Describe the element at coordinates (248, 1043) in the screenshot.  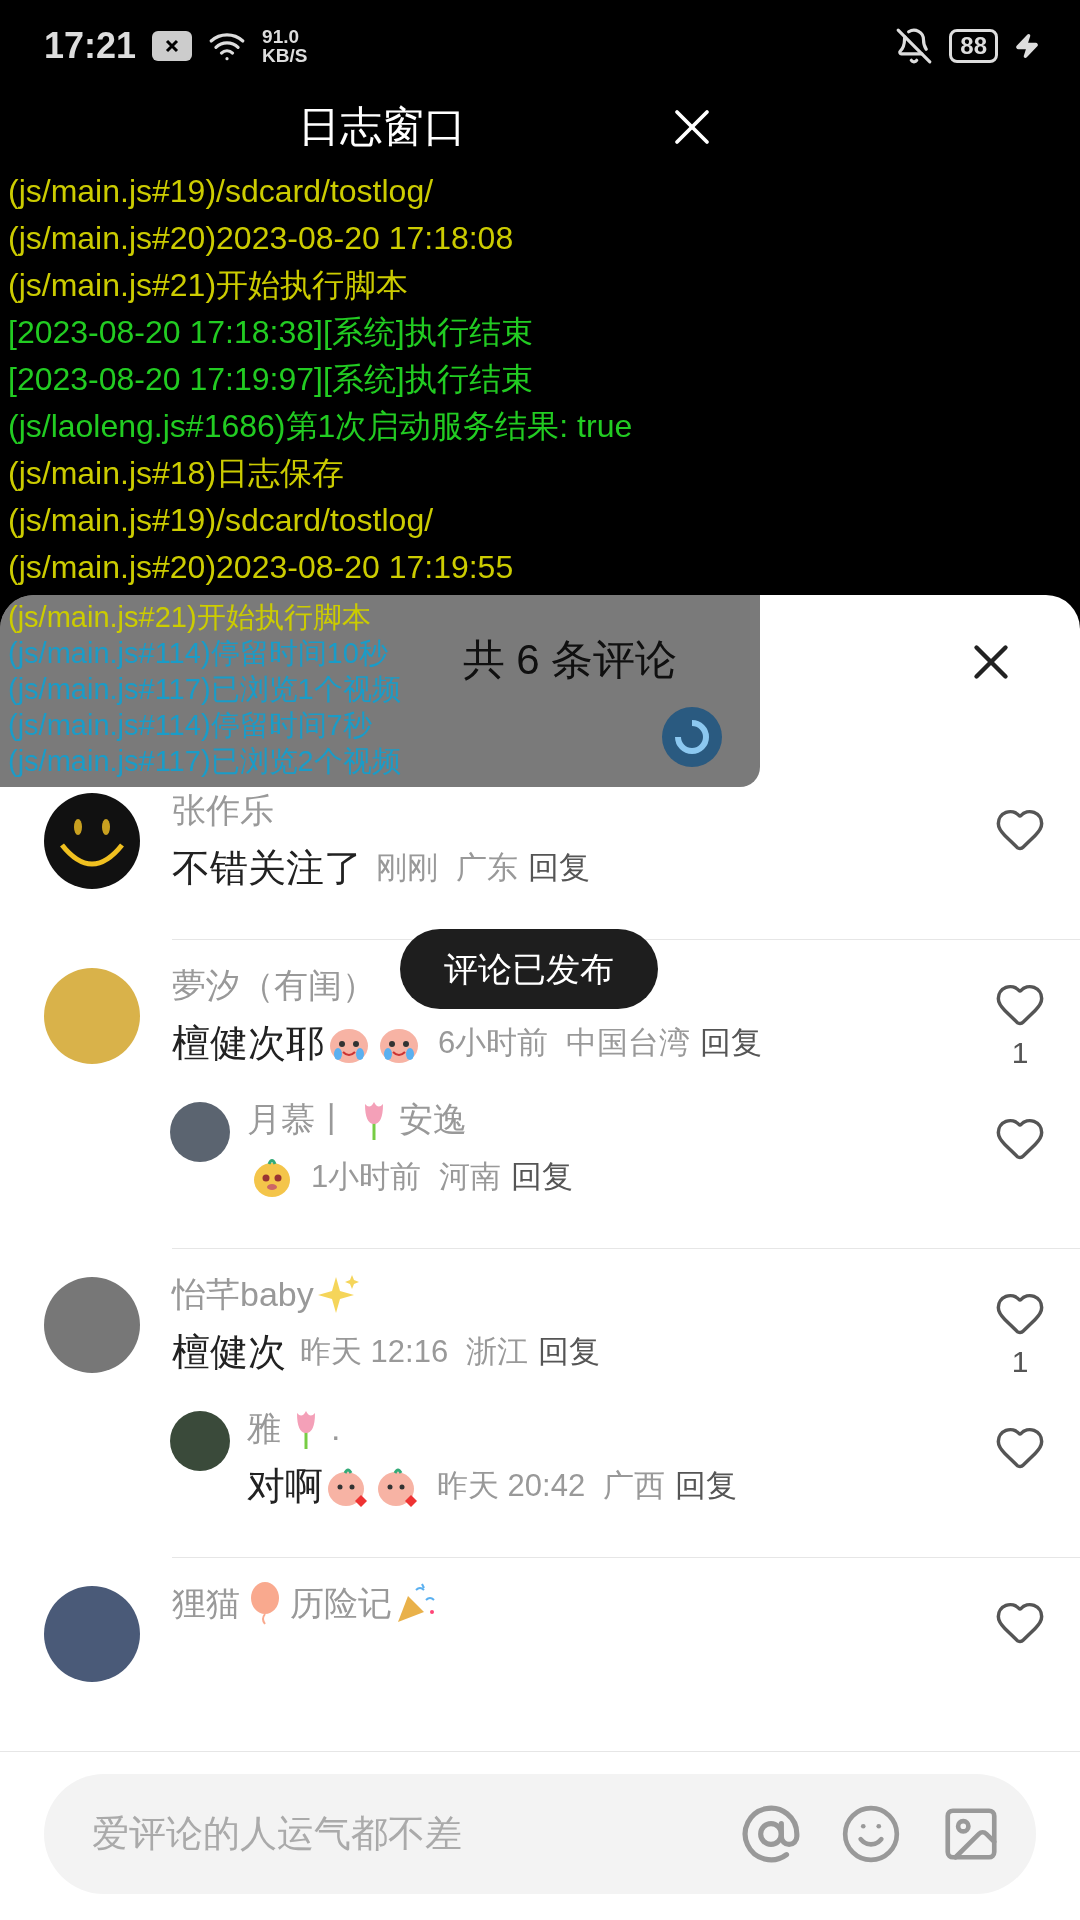
I see `comment-text: 檀健次耶` at that location.